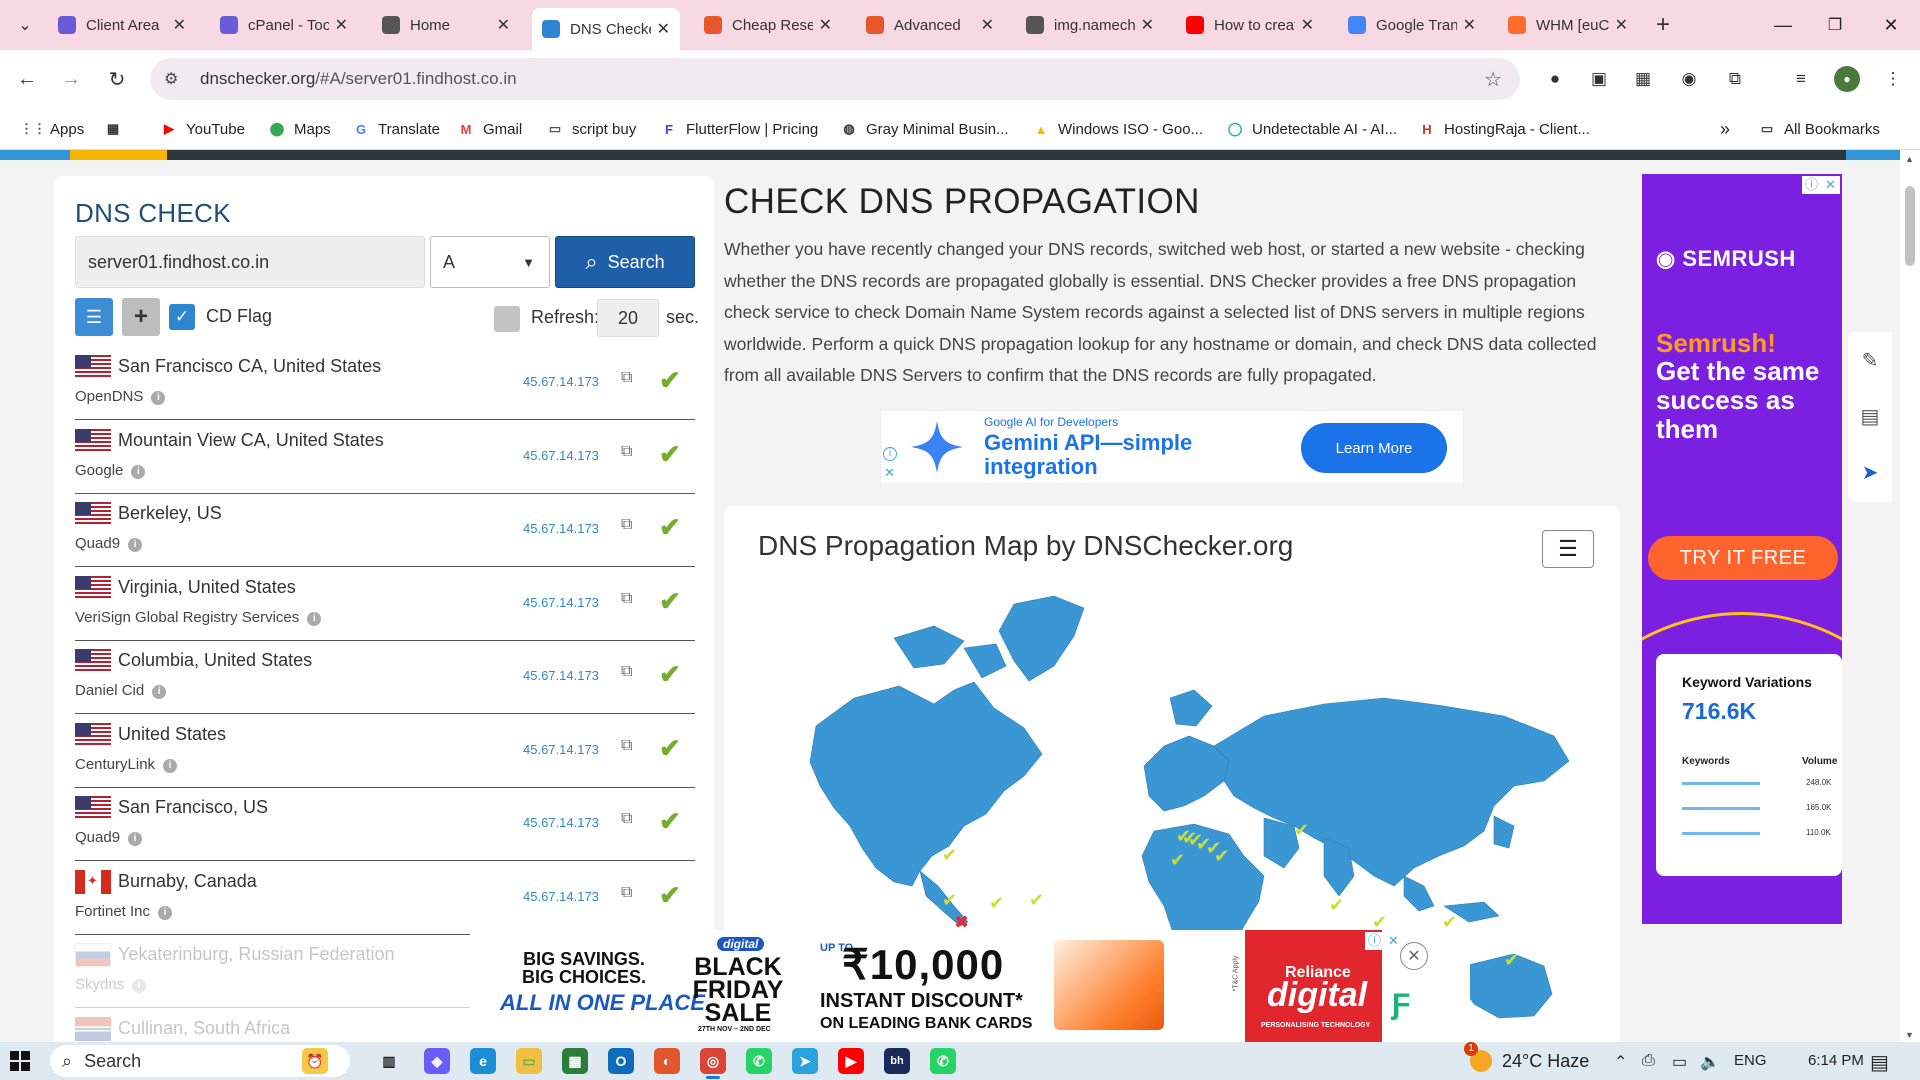 The height and width of the screenshot is (1080, 1920). What do you see at coordinates (71, 79) in the screenshot?
I see `forward-arrow-icon: →` at bounding box center [71, 79].